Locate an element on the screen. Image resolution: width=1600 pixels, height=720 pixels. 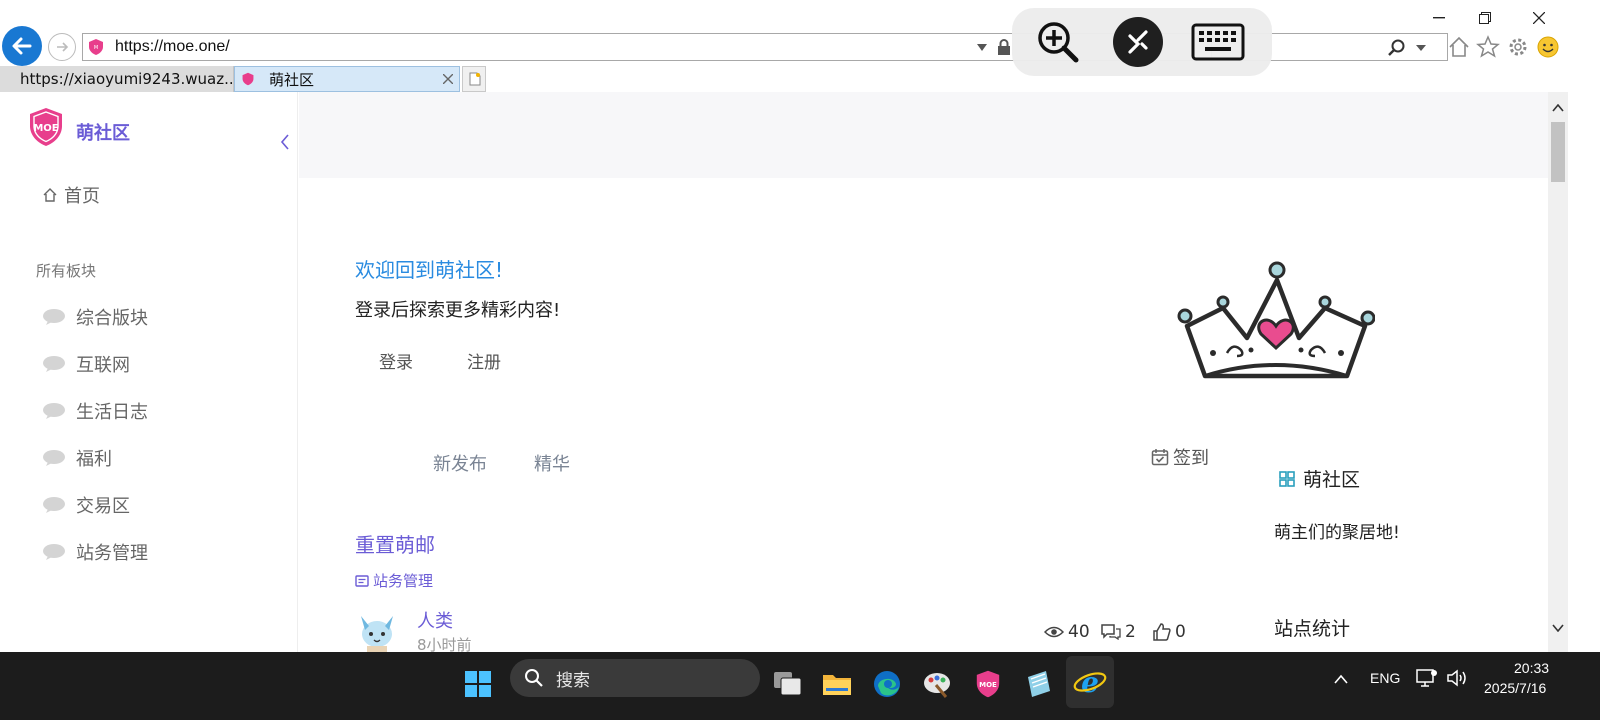
start-button is located at coordinates (478, 684).